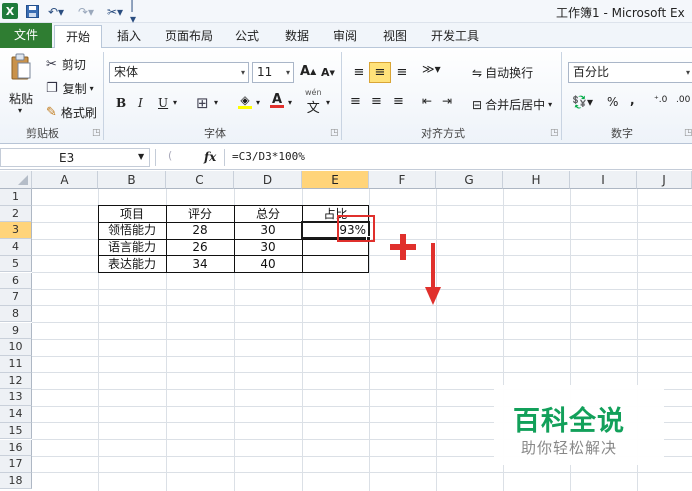 This screenshot has width=692, height=491. What do you see at coordinates (16, 414) in the screenshot?
I see `row-header-14: 14` at bounding box center [16, 414].